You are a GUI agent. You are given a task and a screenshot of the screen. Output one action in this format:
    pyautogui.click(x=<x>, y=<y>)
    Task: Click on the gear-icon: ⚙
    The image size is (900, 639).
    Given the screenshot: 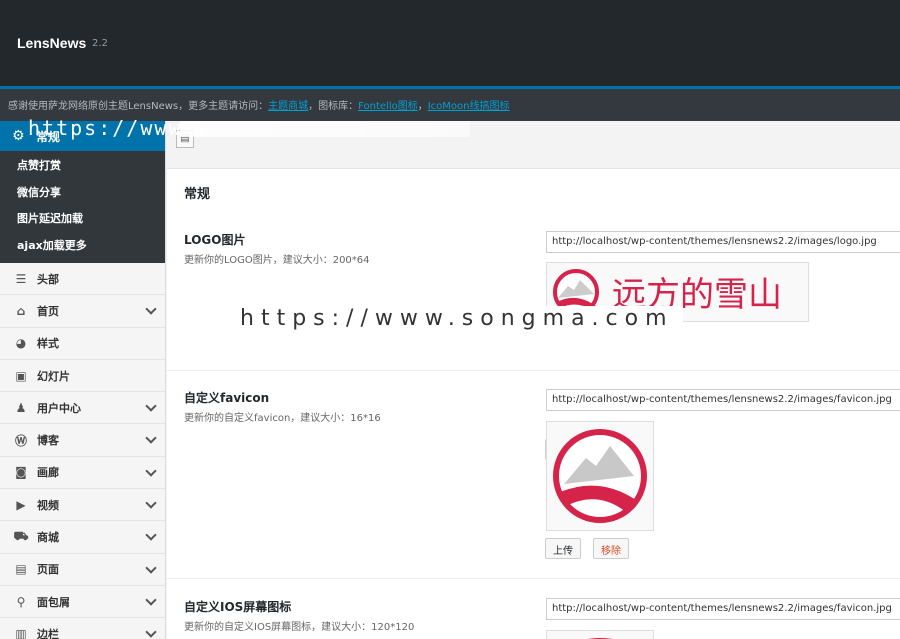 What is the action you would take?
    pyautogui.click(x=18, y=136)
    